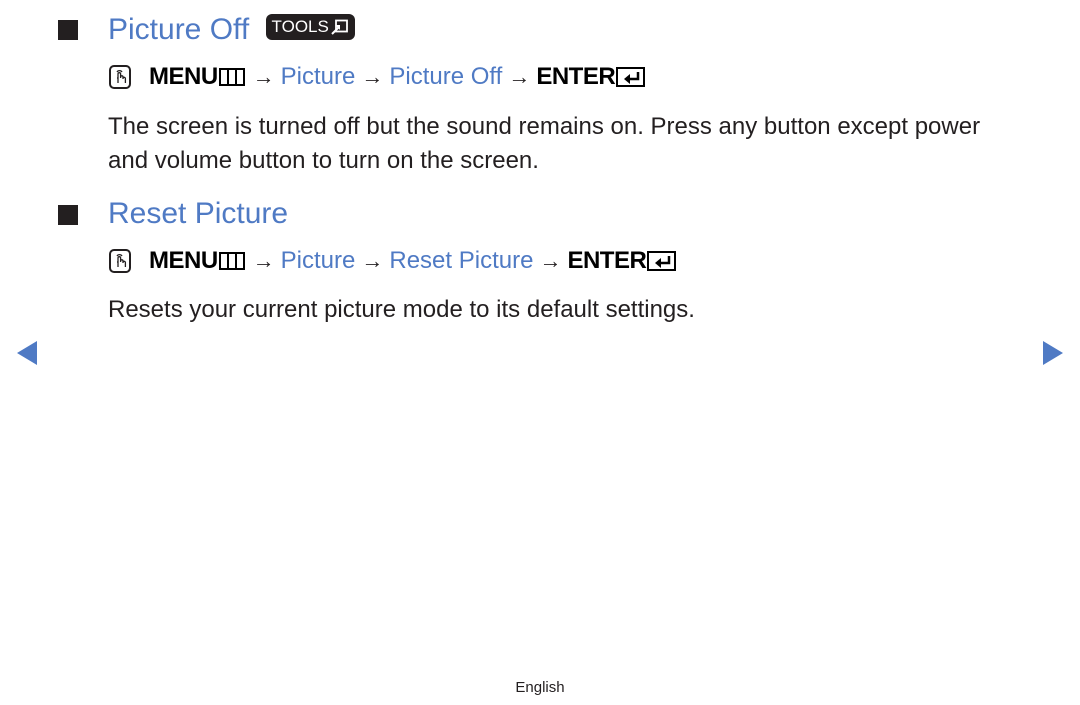 This screenshot has width=1080, height=705. I want to click on section-heading-reset-picture: Reset Picture, so click(198, 214).